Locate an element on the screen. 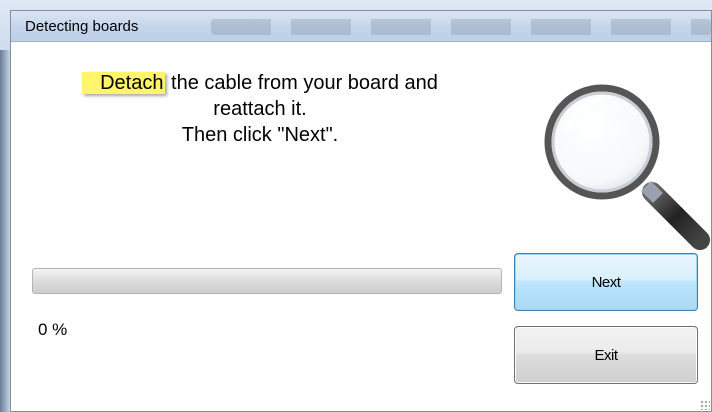 The height and width of the screenshot is (412, 712). instruction-line3: Then click "Next". is located at coordinates (260, 135).